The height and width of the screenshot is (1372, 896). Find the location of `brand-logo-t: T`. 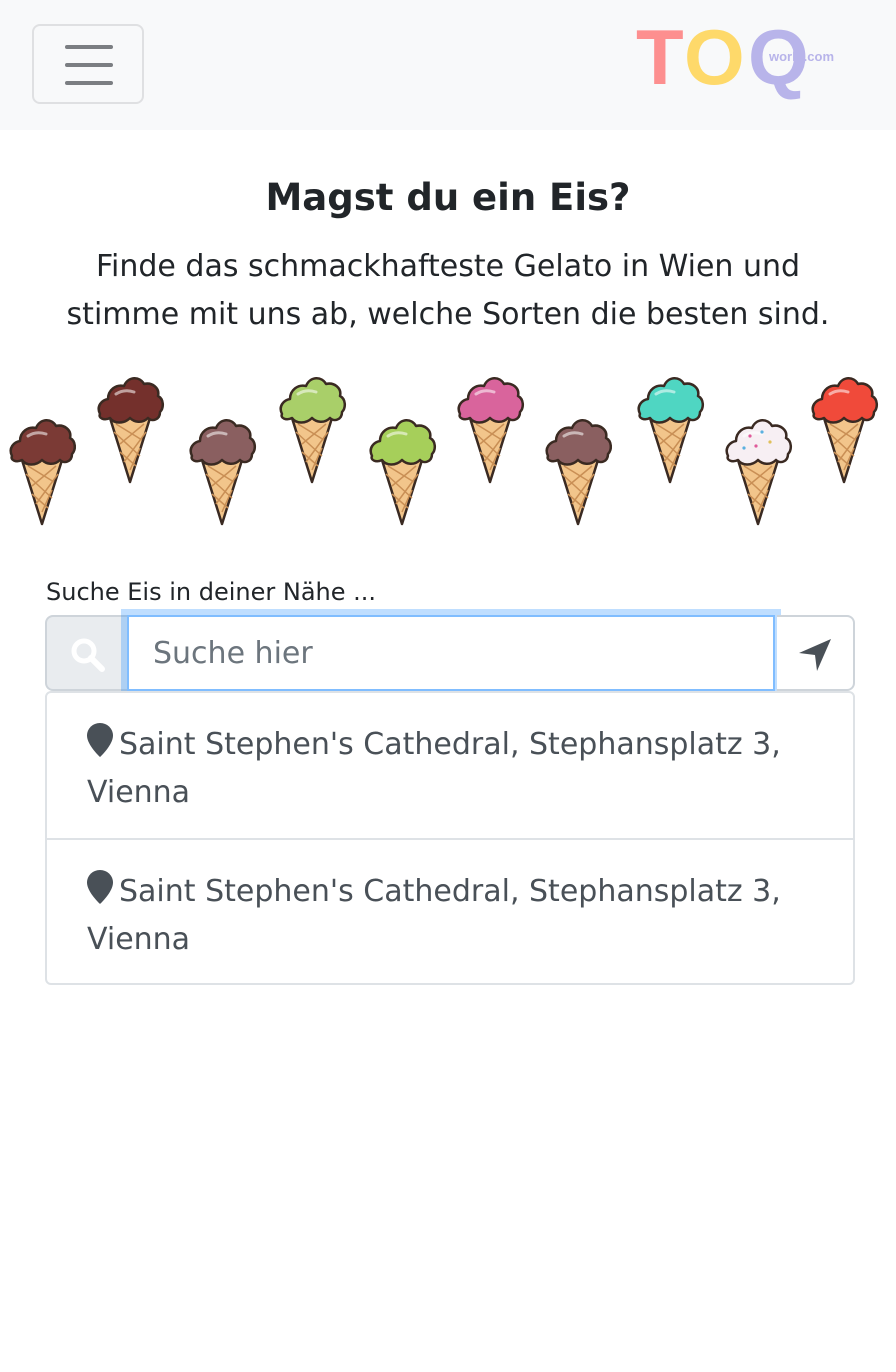

brand-logo-t: T is located at coordinates (660, 58).